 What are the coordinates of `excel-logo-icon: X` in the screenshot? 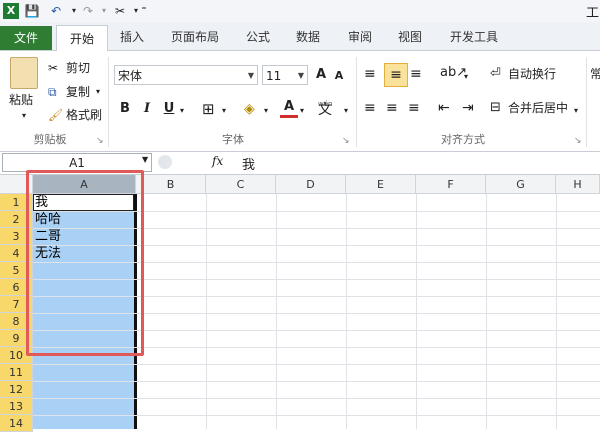 It's located at (11, 11).